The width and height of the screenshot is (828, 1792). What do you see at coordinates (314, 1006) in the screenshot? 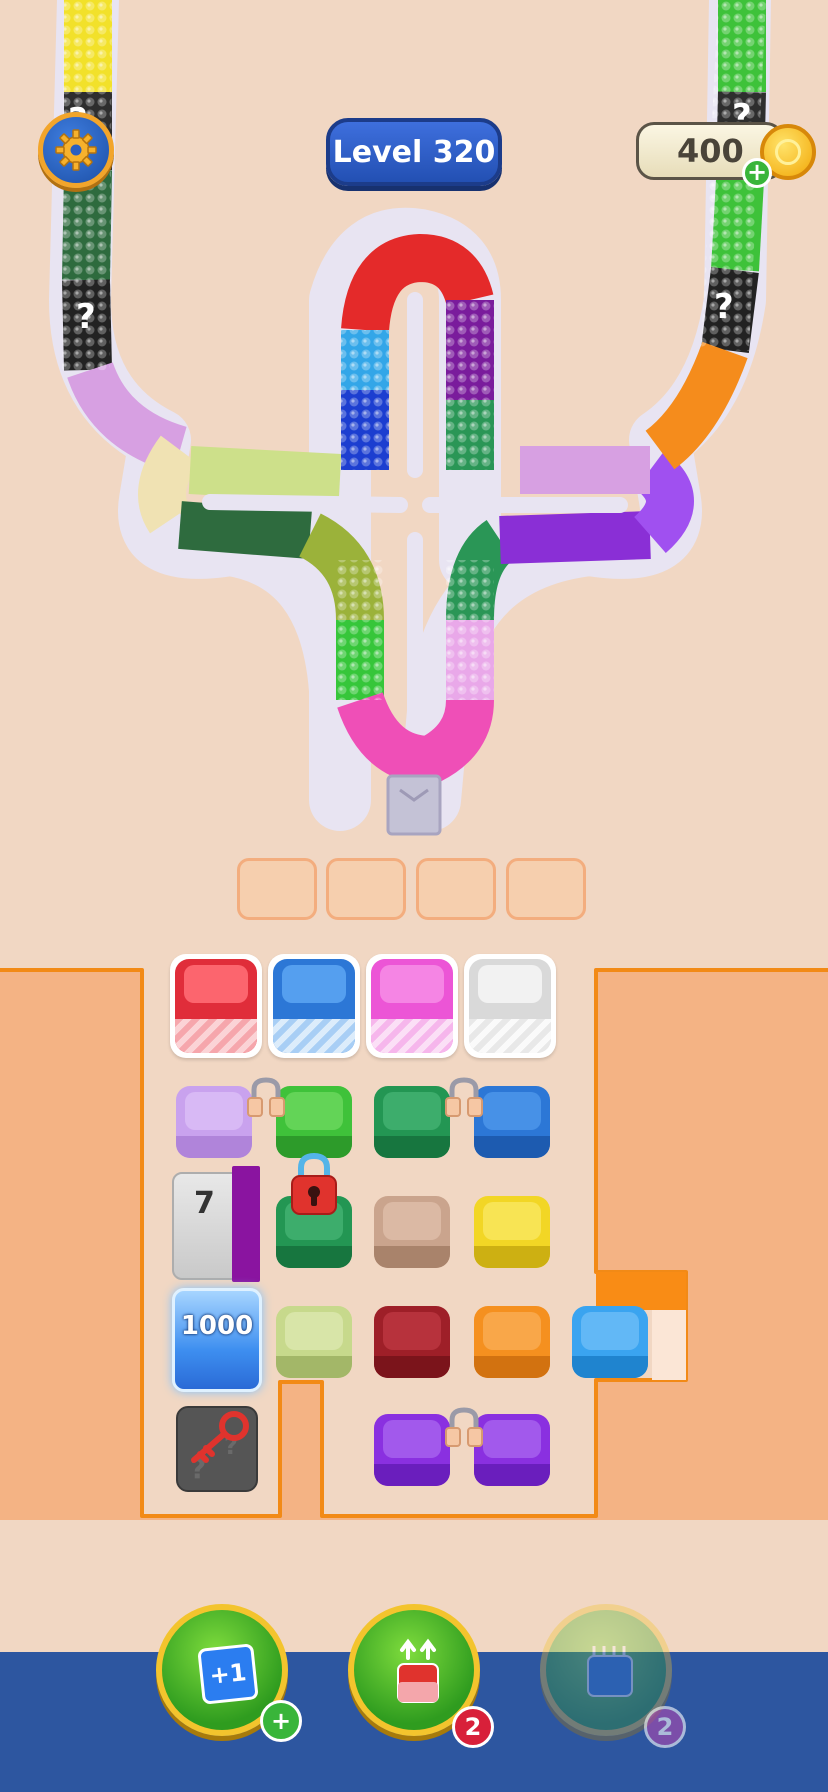
I see `tray-top-blue` at bounding box center [314, 1006].